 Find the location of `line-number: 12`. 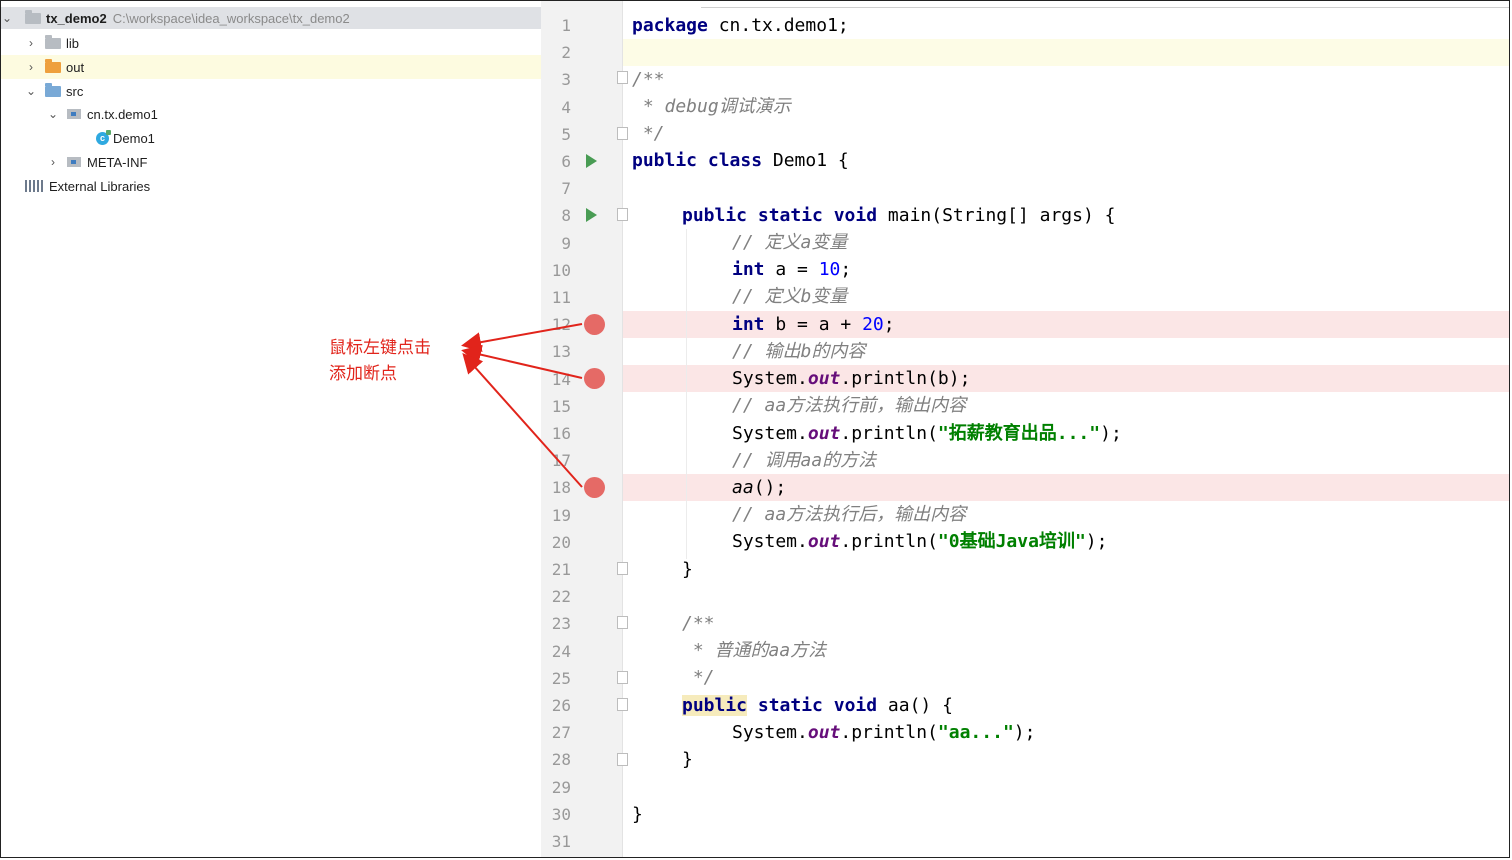

line-number: 12 is located at coordinates (556, 324).